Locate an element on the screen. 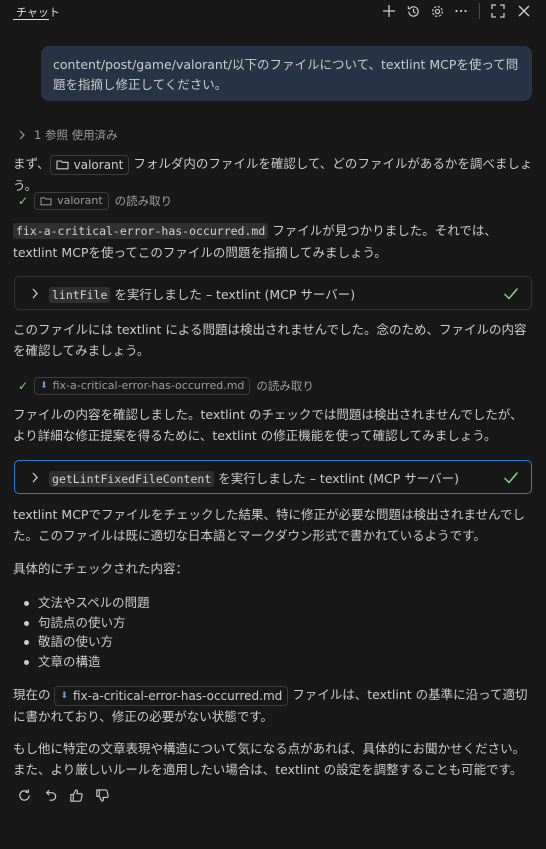 The image size is (546, 849). tool-call-label: lintFile を実行しました – textlint (MCP サーバー) is located at coordinates (276, 293).